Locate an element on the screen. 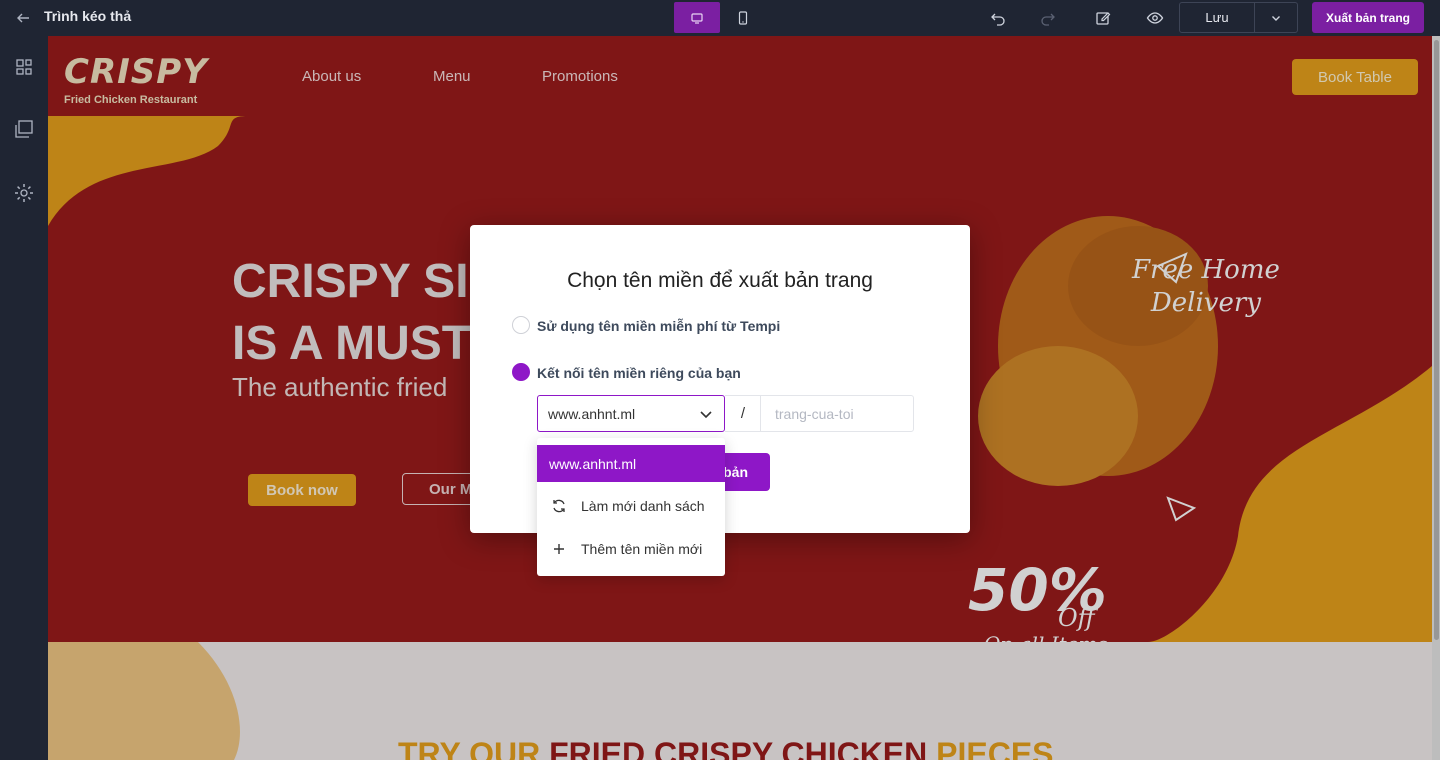 This screenshot has height=760, width=1440. domain-select-value: www.anhnt.ml is located at coordinates (592, 414).